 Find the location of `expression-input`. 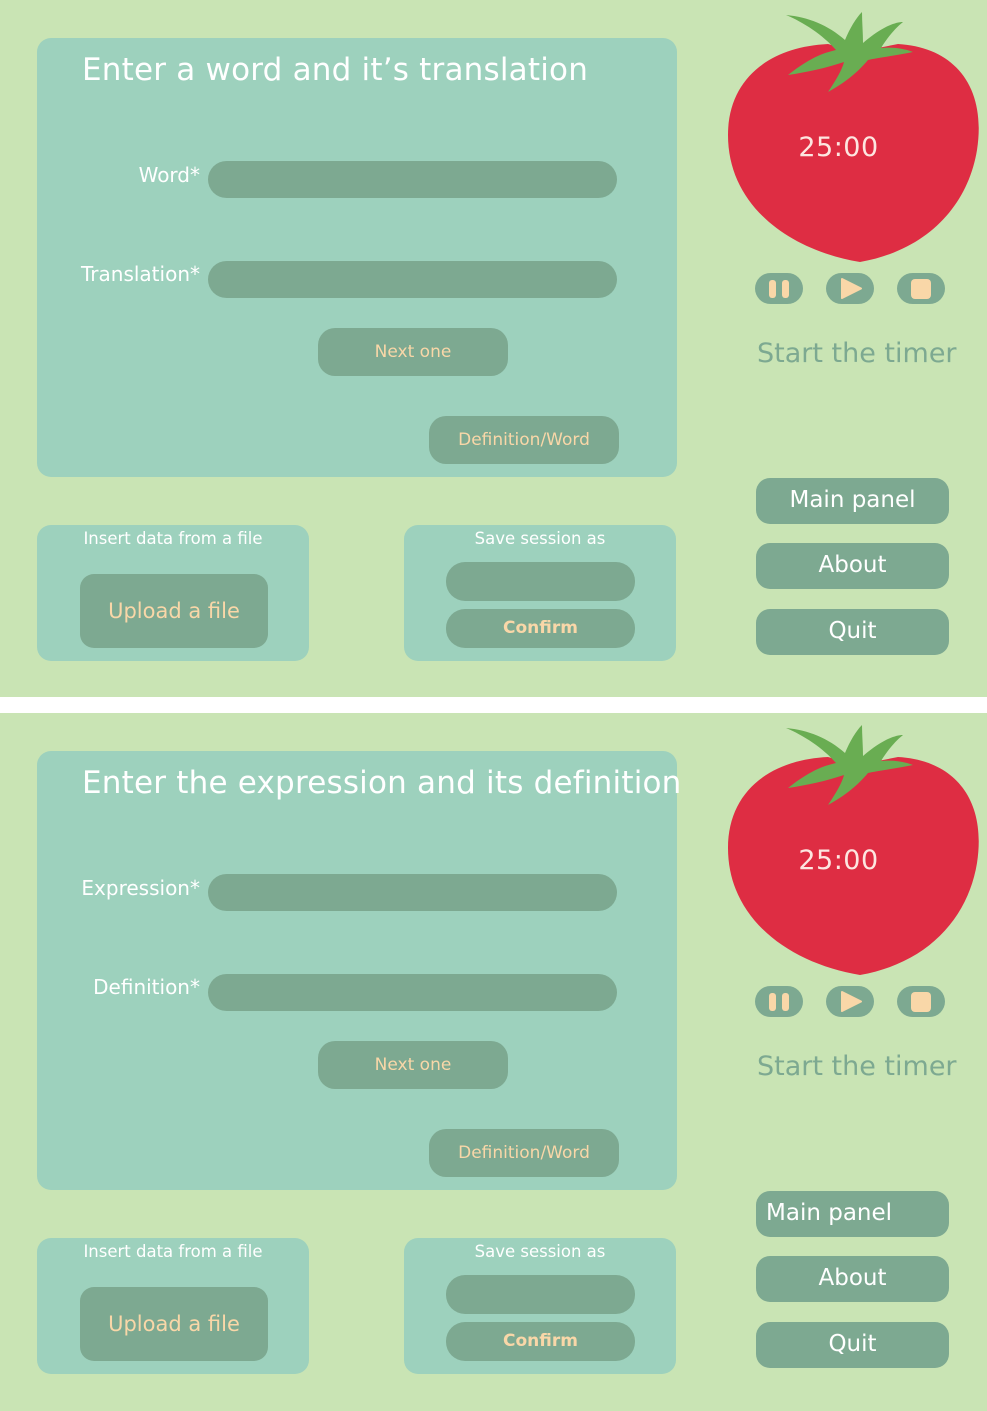

expression-input is located at coordinates (412, 892).